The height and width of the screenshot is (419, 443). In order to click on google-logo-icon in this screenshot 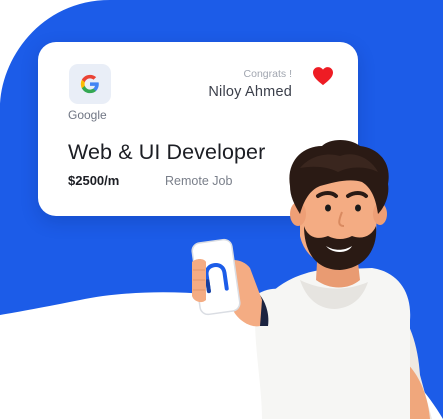, I will do `click(89, 84)`.